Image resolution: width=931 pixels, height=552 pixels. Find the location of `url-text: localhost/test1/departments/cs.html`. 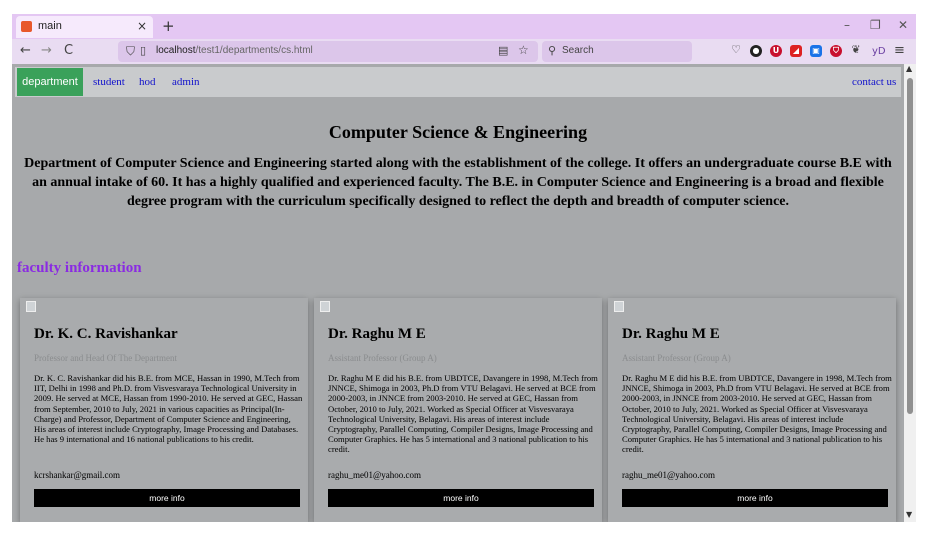

url-text: localhost/test1/departments/cs.html is located at coordinates (234, 50).